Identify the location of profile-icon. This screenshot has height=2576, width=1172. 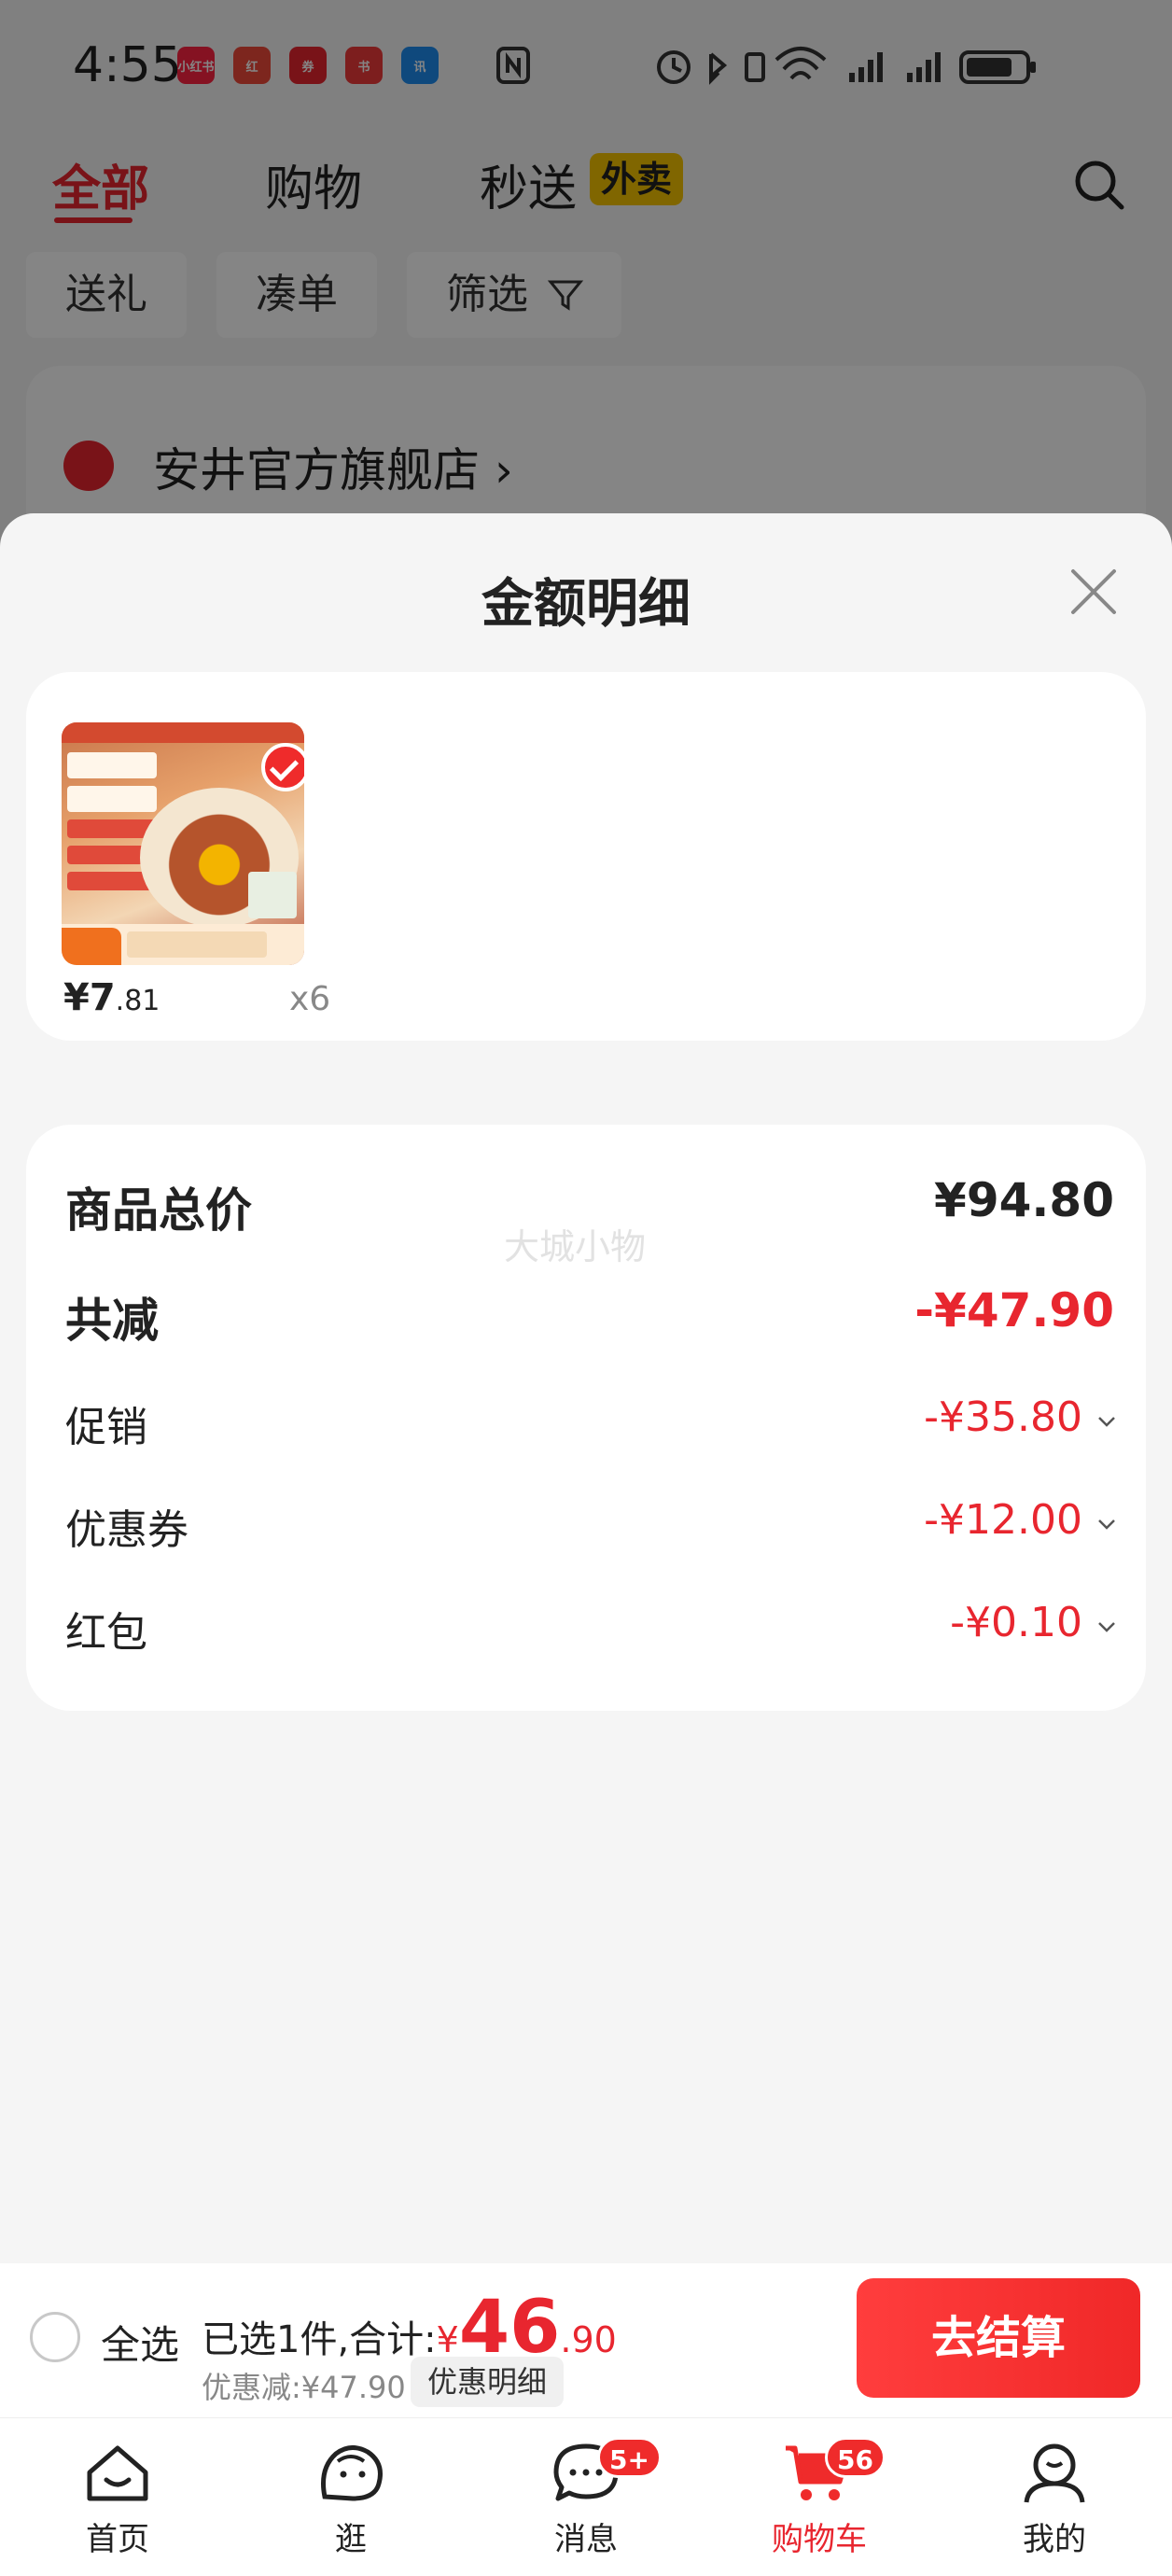
(1054, 2473).